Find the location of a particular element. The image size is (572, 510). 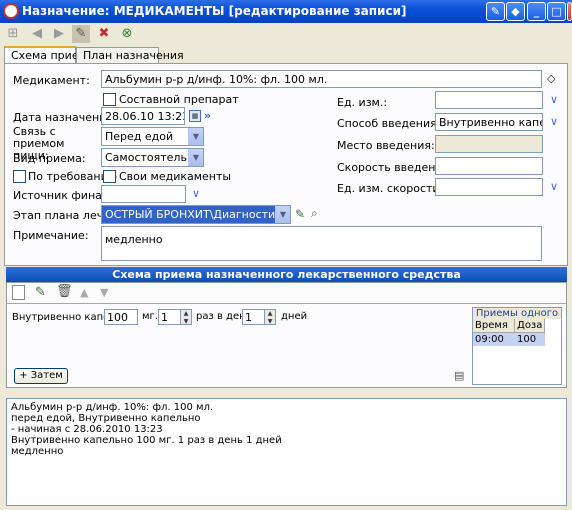

close-record-icon: ⊗ is located at coordinates (127, 34).